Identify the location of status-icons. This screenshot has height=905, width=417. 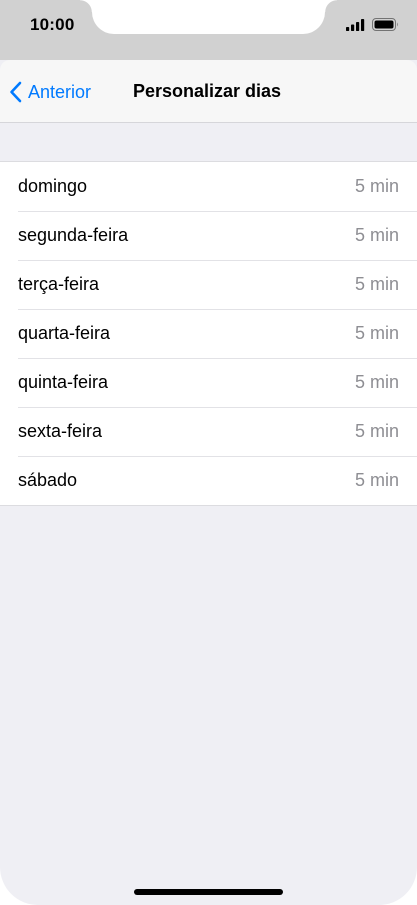
(372, 24).